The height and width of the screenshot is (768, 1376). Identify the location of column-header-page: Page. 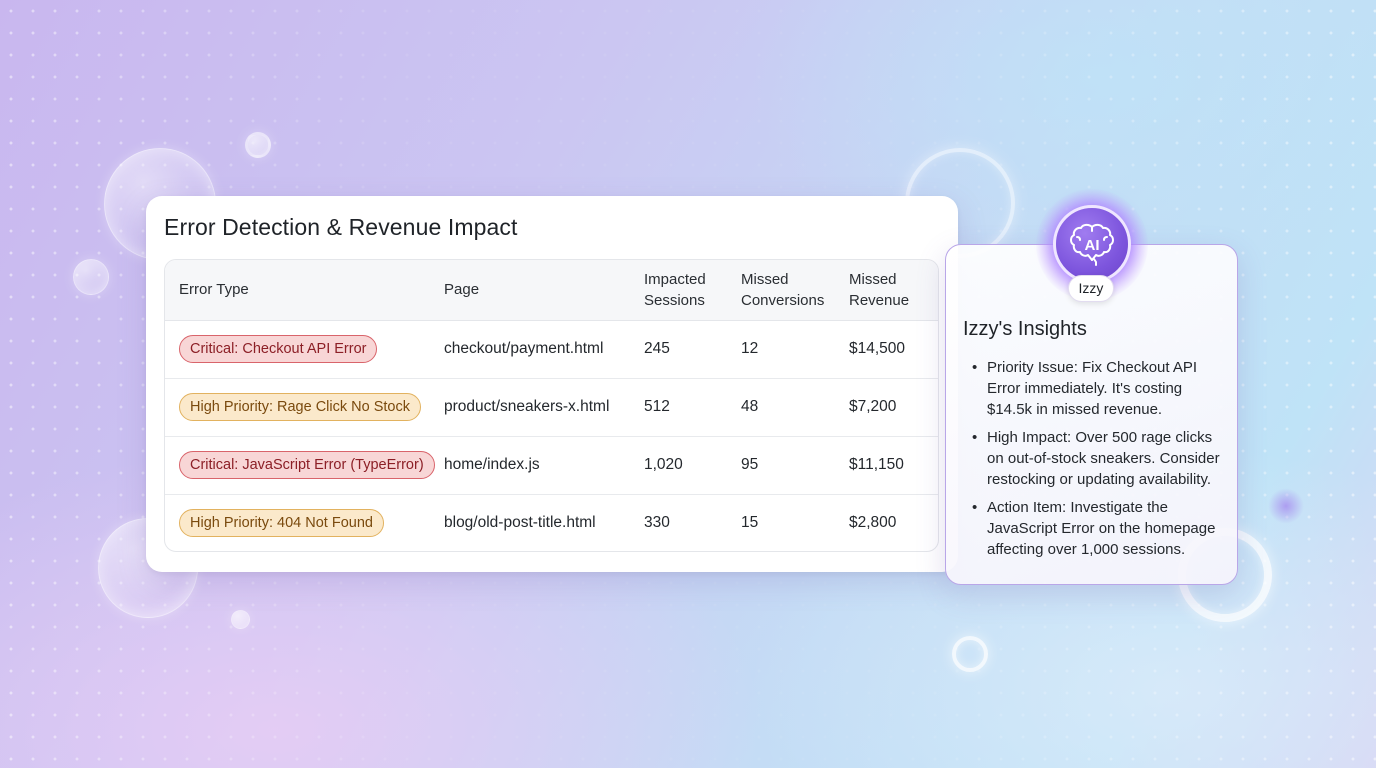
(530, 290).